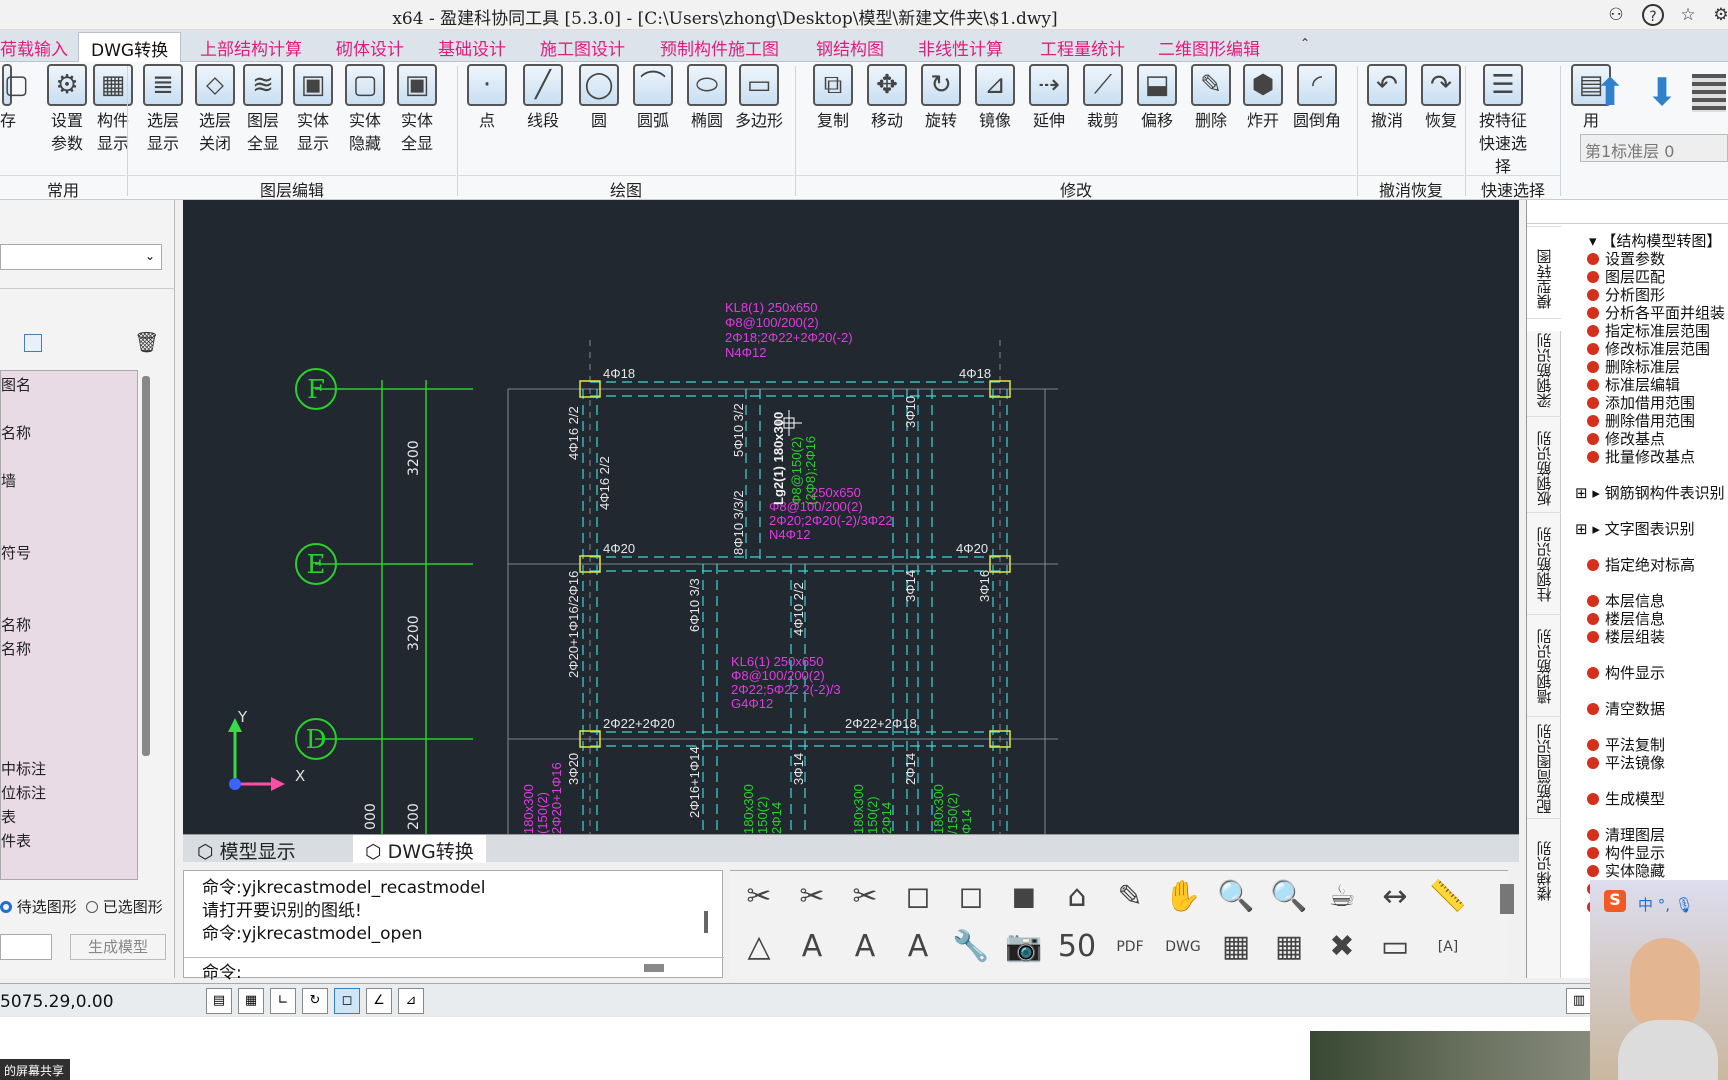 The height and width of the screenshot is (1080, 1728). Describe the element at coordinates (1544, 468) in the screenshot. I see `vtab-slab-rebar: 板钢筋识别` at that location.